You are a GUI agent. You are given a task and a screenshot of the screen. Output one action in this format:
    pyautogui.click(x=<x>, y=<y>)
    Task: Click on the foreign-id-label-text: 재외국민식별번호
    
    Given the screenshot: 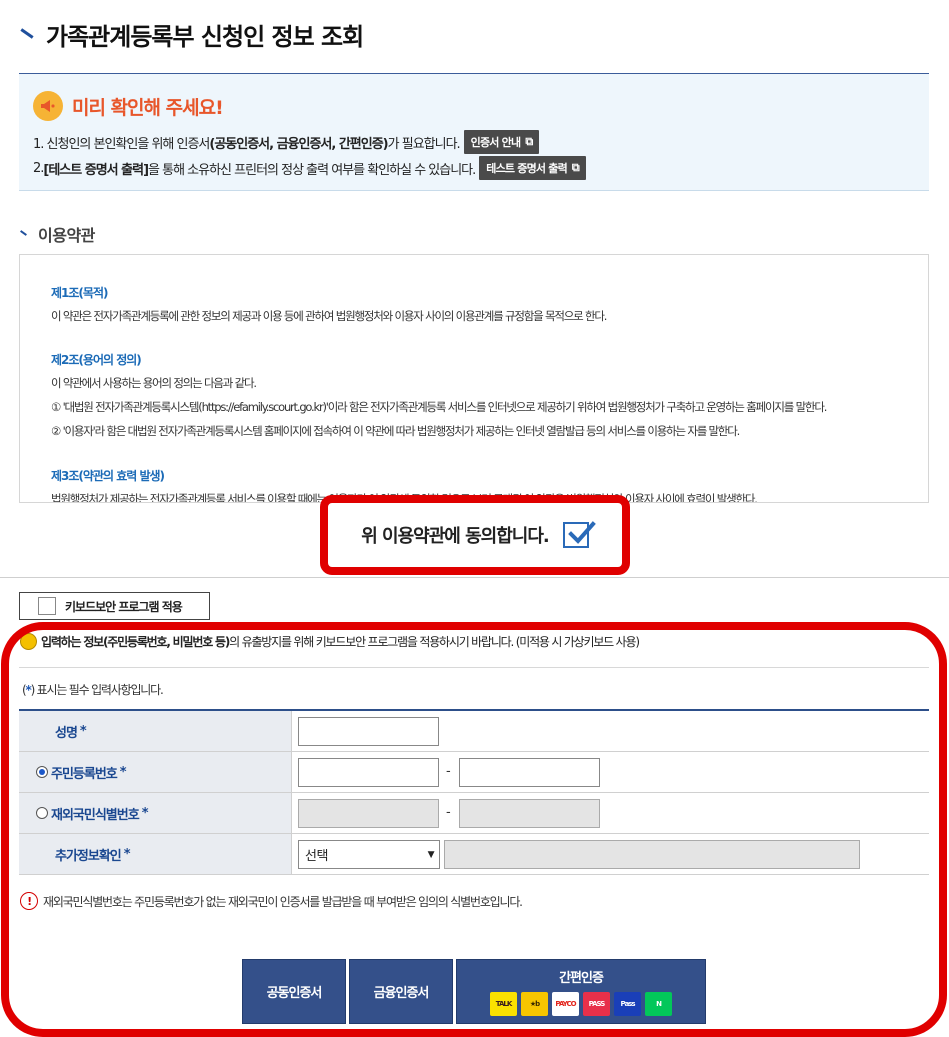 What is the action you would take?
    pyautogui.click(x=95, y=815)
    